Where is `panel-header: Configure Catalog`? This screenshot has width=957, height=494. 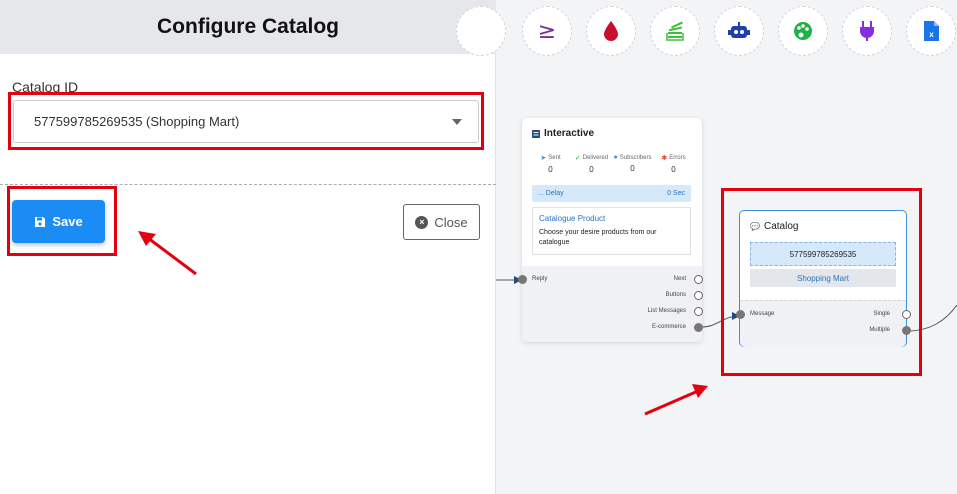 panel-header: Configure Catalog is located at coordinates (248, 27).